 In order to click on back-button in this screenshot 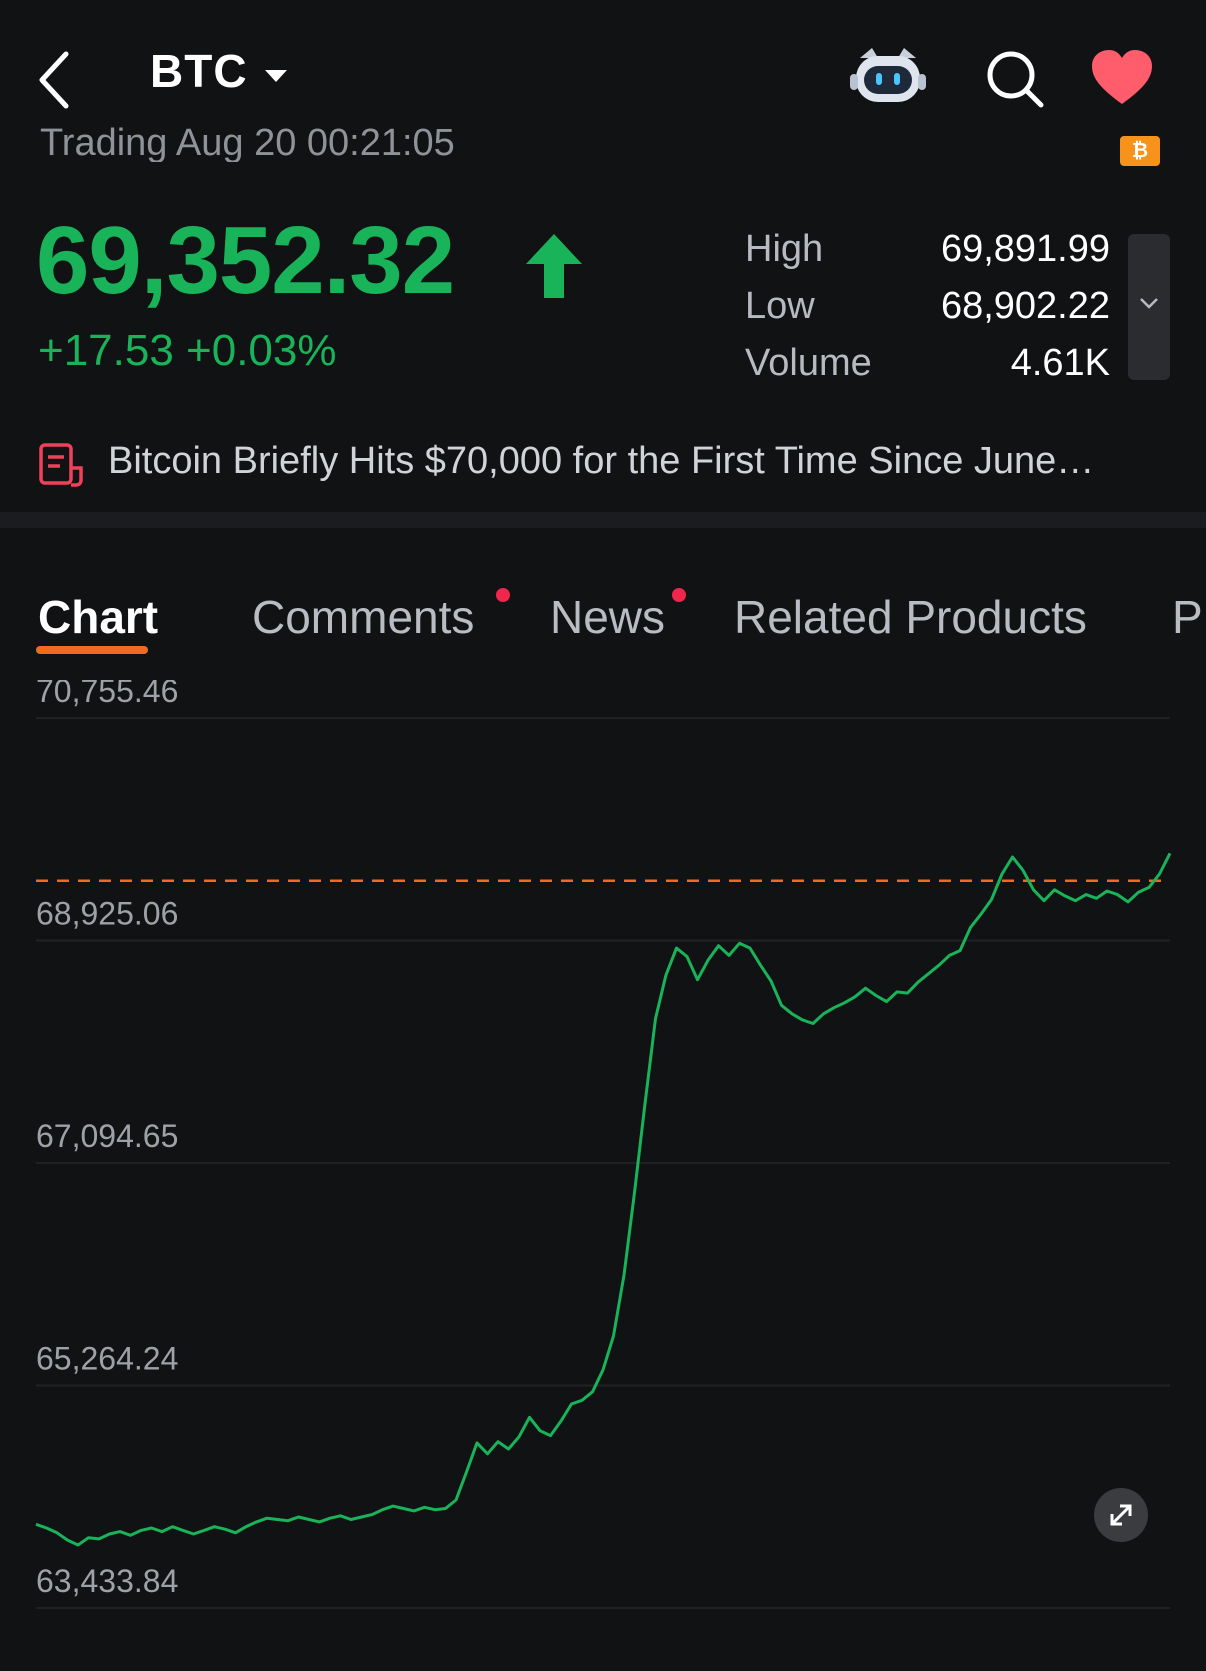, I will do `click(57, 79)`.